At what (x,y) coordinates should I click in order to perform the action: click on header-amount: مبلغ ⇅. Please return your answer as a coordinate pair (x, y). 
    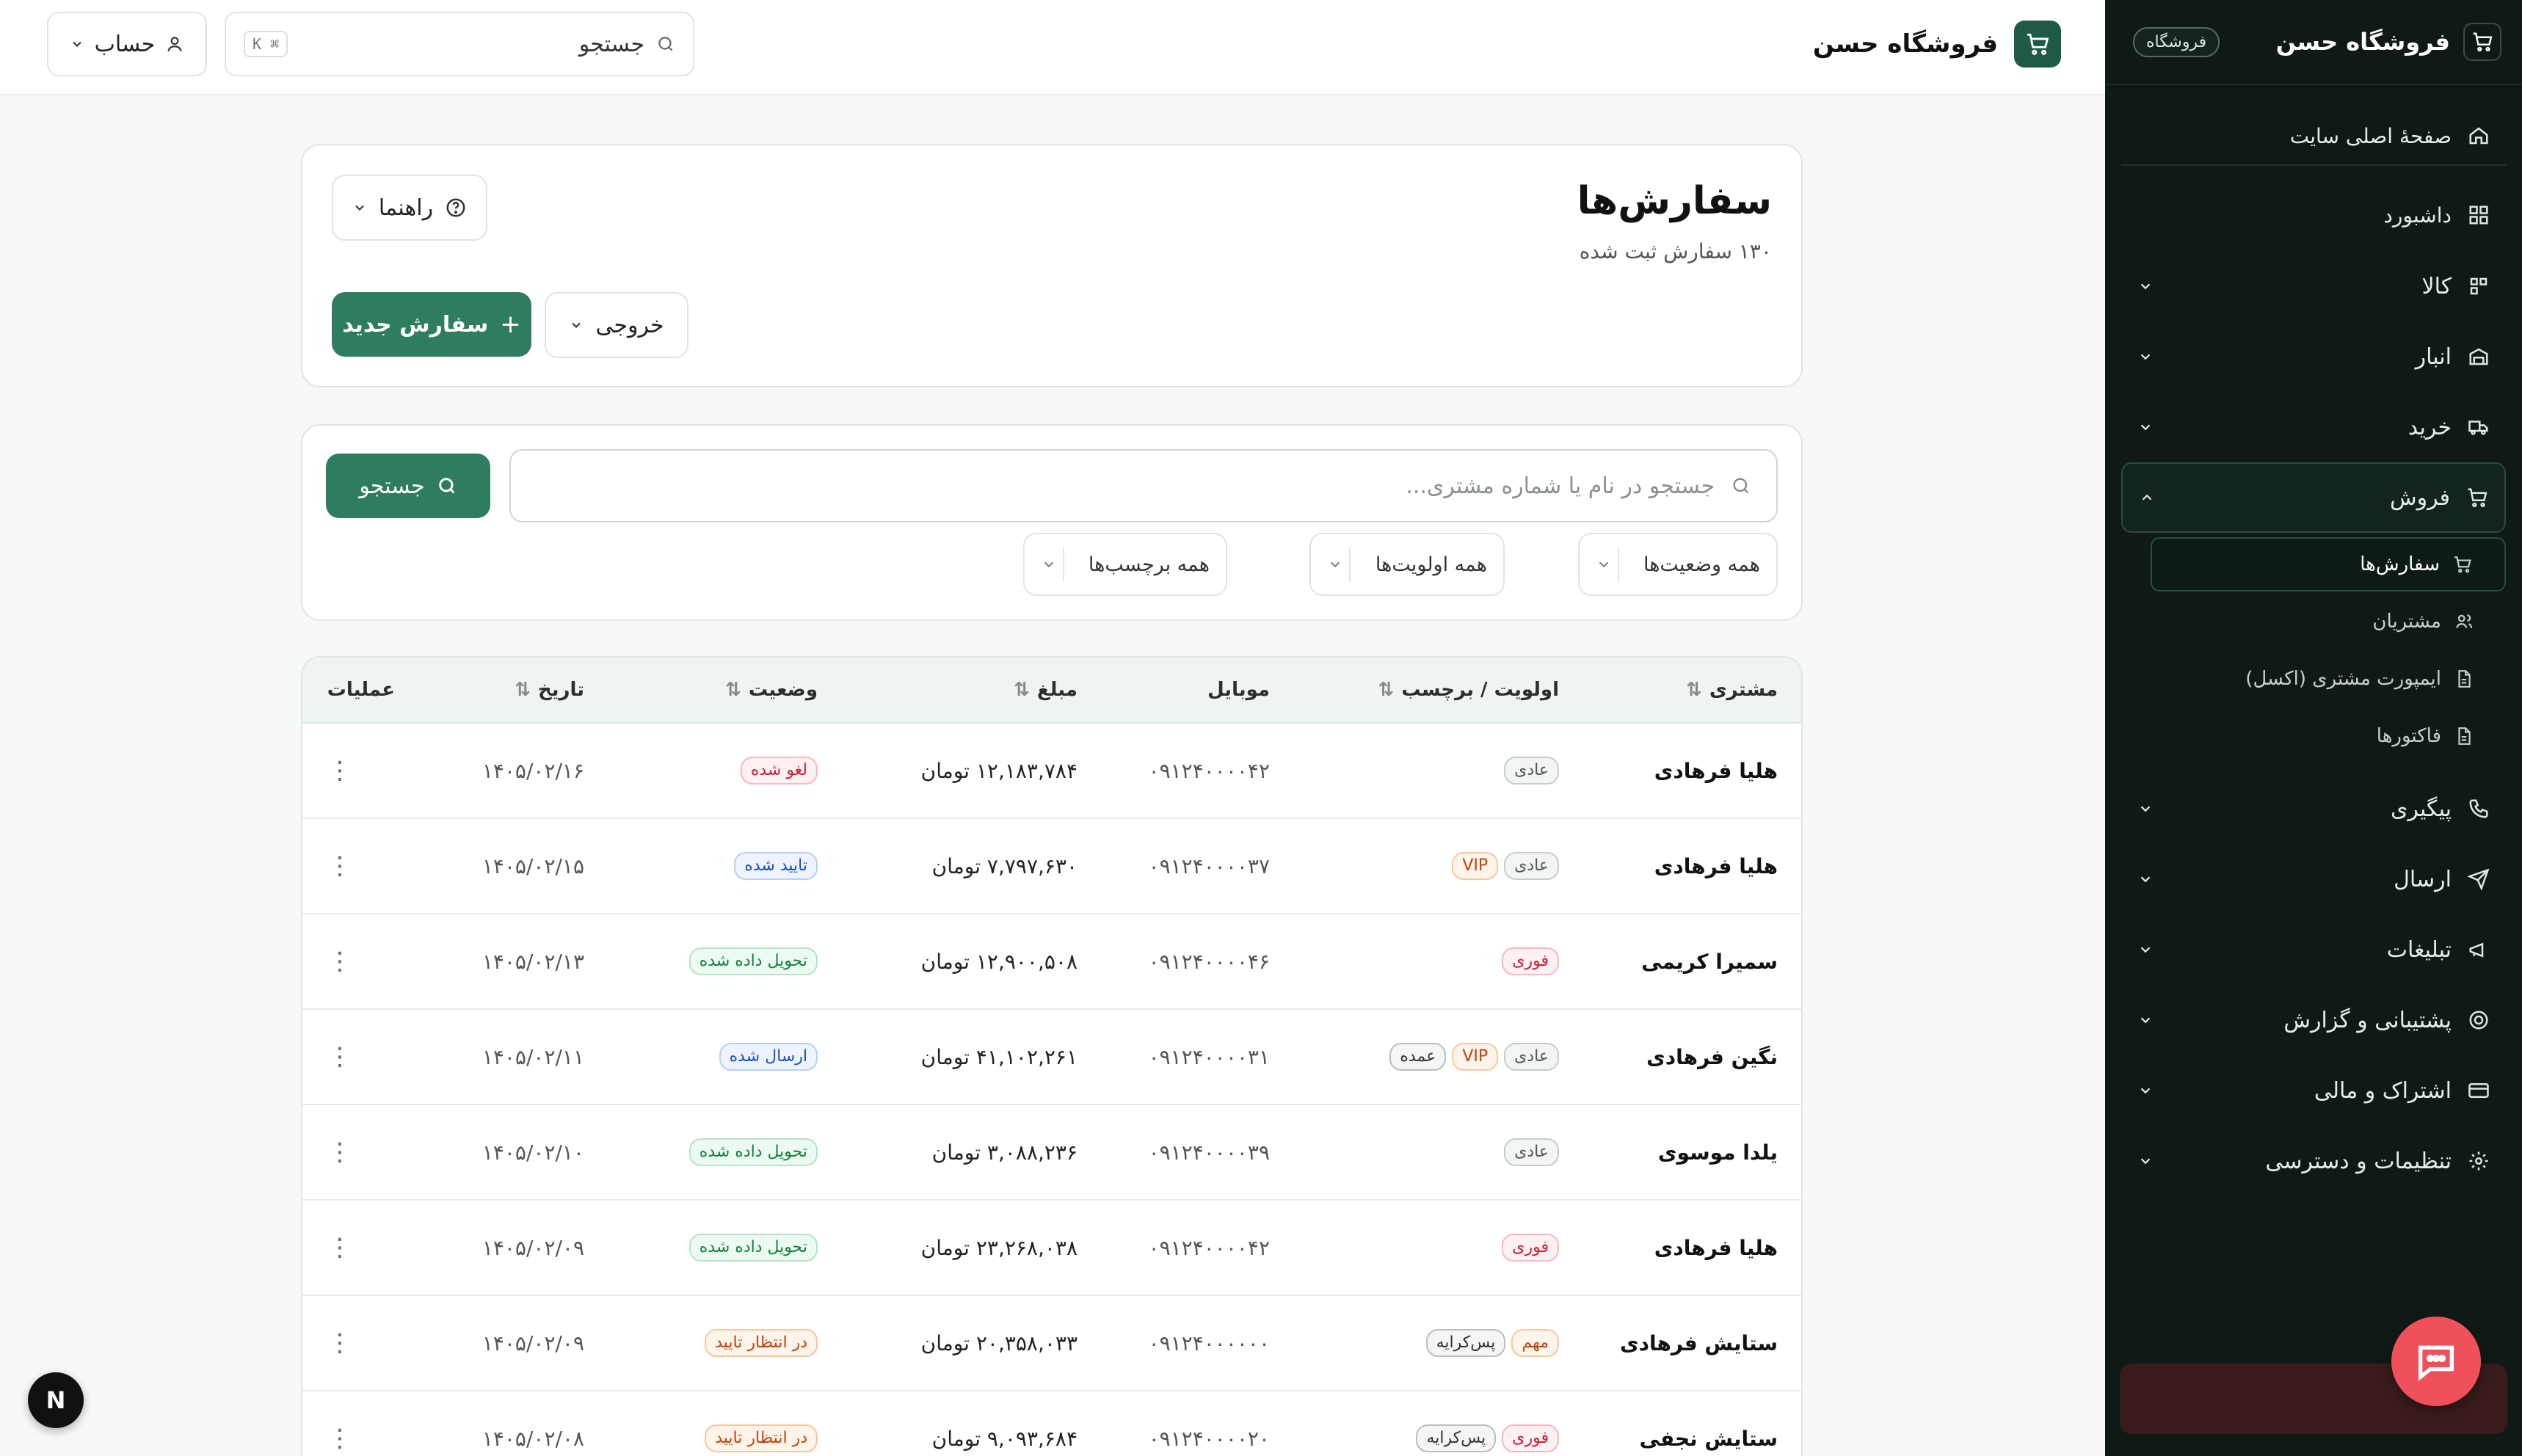
    Looking at the image, I should click on (1046, 690).